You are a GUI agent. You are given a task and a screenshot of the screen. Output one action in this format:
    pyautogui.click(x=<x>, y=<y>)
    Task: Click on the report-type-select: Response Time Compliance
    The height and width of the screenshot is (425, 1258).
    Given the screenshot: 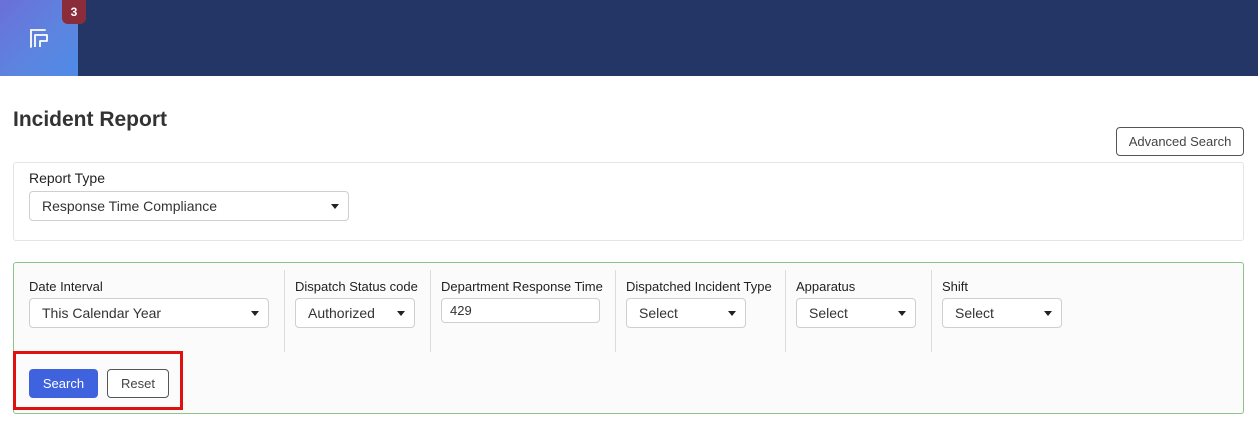 What is the action you would take?
    pyautogui.click(x=189, y=206)
    